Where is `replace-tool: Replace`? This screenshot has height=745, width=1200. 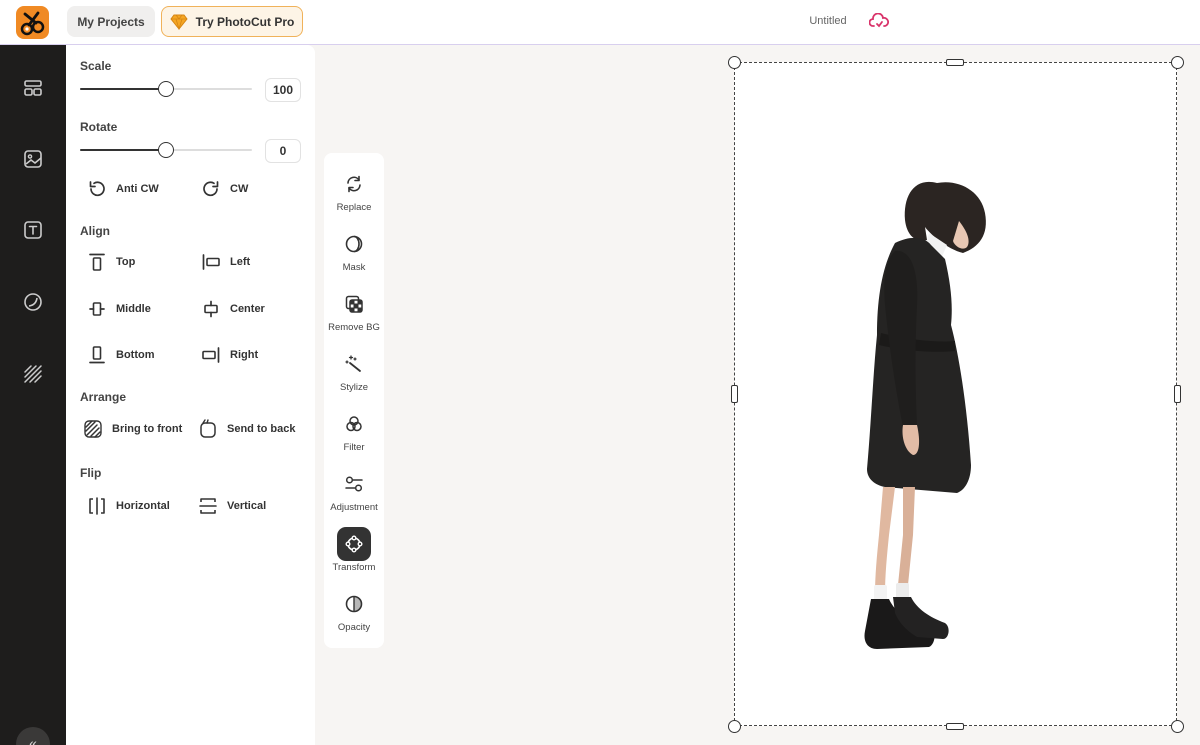 replace-tool: Replace is located at coordinates (354, 195).